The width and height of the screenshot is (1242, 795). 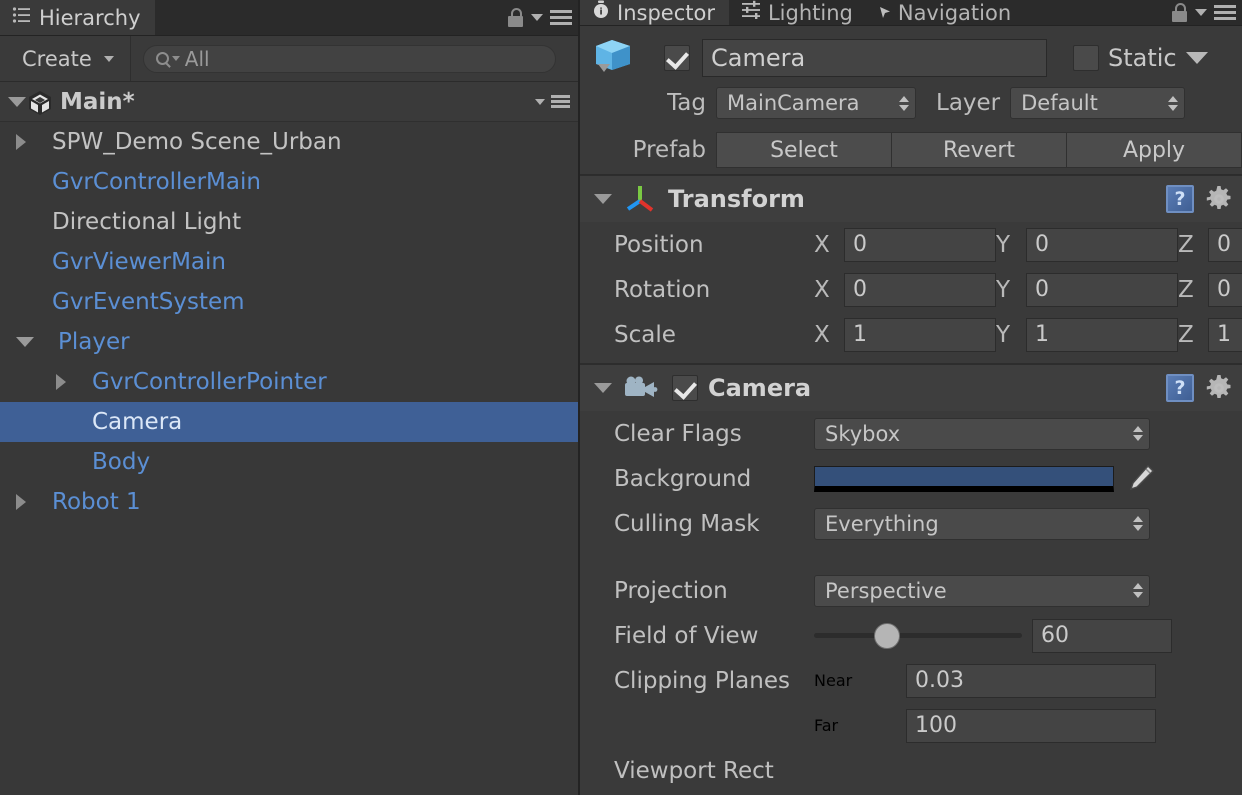 I want to click on property-row-field-of-view: Field of View 60, so click(x=911, y=635).